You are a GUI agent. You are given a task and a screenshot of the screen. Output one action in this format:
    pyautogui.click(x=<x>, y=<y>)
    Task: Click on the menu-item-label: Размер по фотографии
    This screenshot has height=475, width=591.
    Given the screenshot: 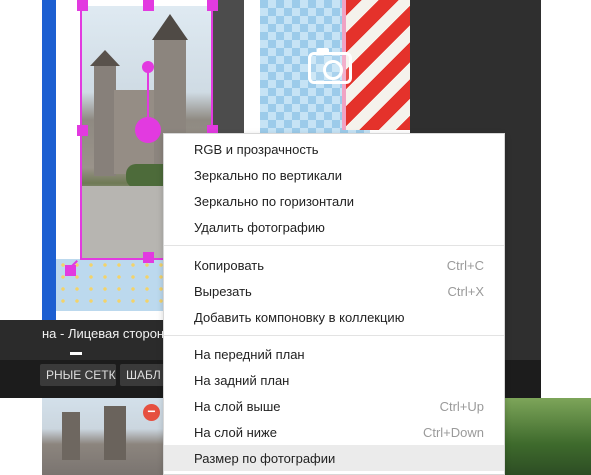 What is the action you would take?
    pyautogui.click(x=265, y=458)
    